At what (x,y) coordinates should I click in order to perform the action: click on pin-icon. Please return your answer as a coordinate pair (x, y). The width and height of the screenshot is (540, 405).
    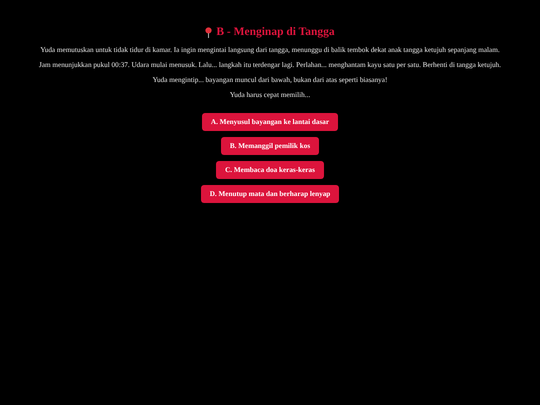
    Looking at the image, I should click on (208, 32).